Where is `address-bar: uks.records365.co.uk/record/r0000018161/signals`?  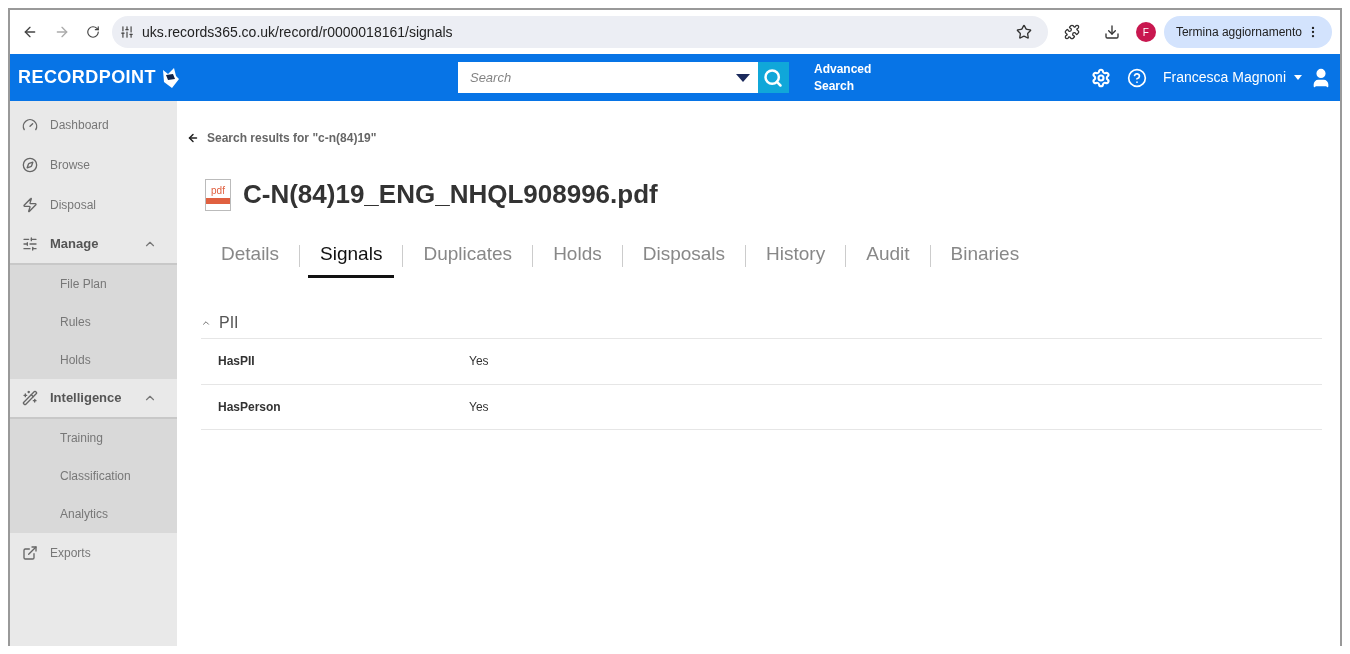 address-bar: uks.records365.co.uk/record/r0000018161/signals is located at coordinates (580, 32).